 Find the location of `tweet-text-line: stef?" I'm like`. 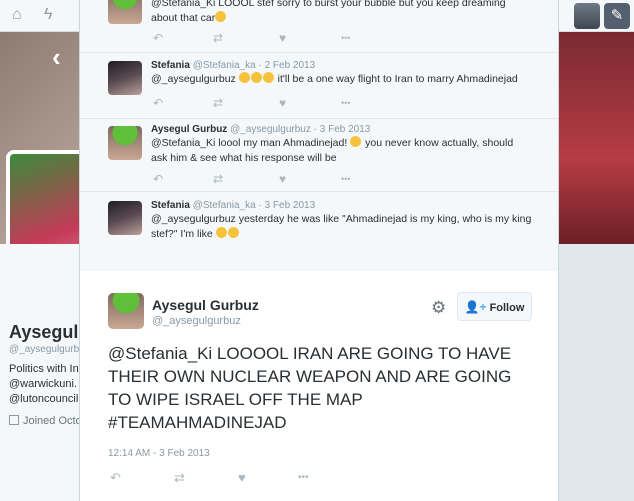

tweet-text-line: stef?" I'm like is located at coordinates (182, 234).